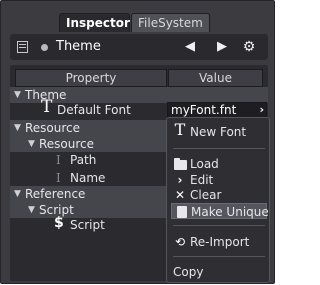 The image size is (320, 285). What do you see at coordinates (182, 212) in the screenshot?
I see `document-icon` at bounding box center [182, 212].